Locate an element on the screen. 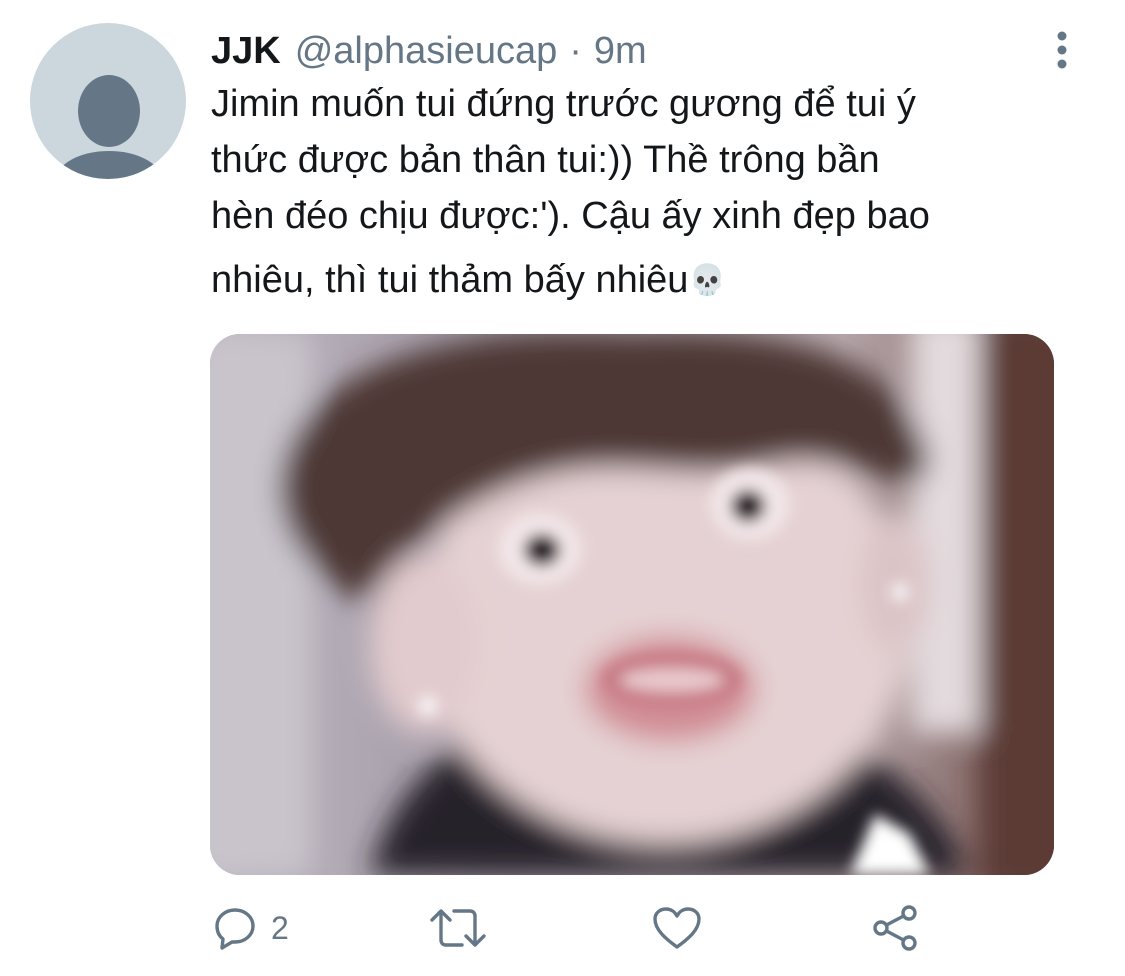 Image resolution: width=1125 pixels, height=976 pixels. tweet-actions: 2 is located at coordinates (562, 928).